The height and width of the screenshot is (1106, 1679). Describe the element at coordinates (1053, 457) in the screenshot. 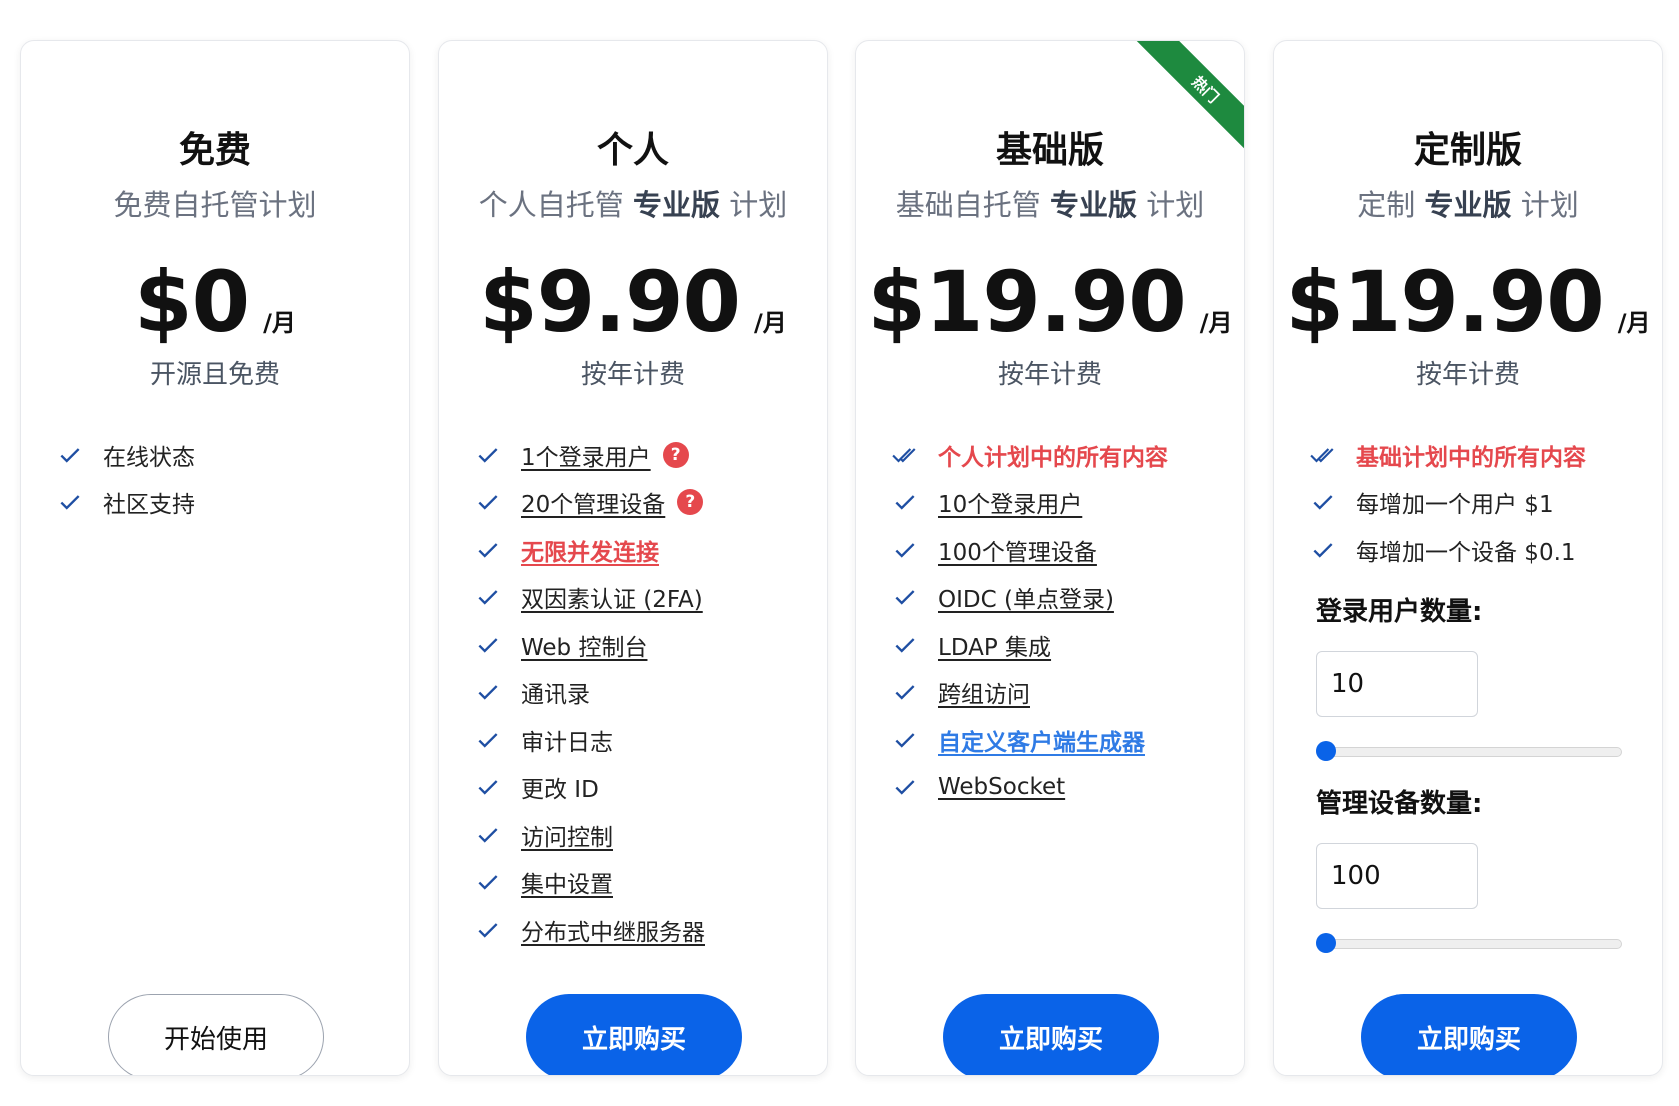

I see `feature-label: 个人计划中的所有内容` at that location.